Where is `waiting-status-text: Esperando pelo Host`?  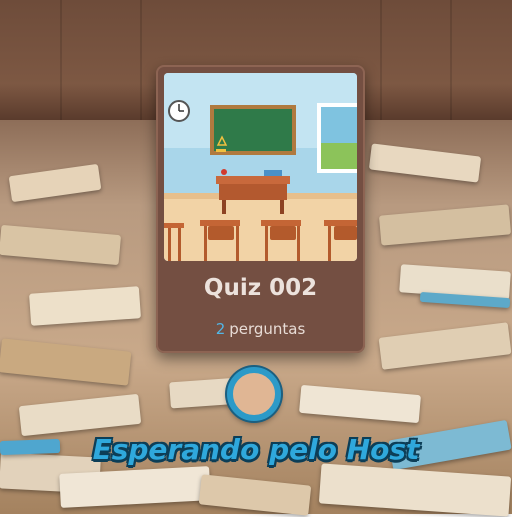 waiting-status-text: Esperando pelo Host is located at coordinates (256, 449).